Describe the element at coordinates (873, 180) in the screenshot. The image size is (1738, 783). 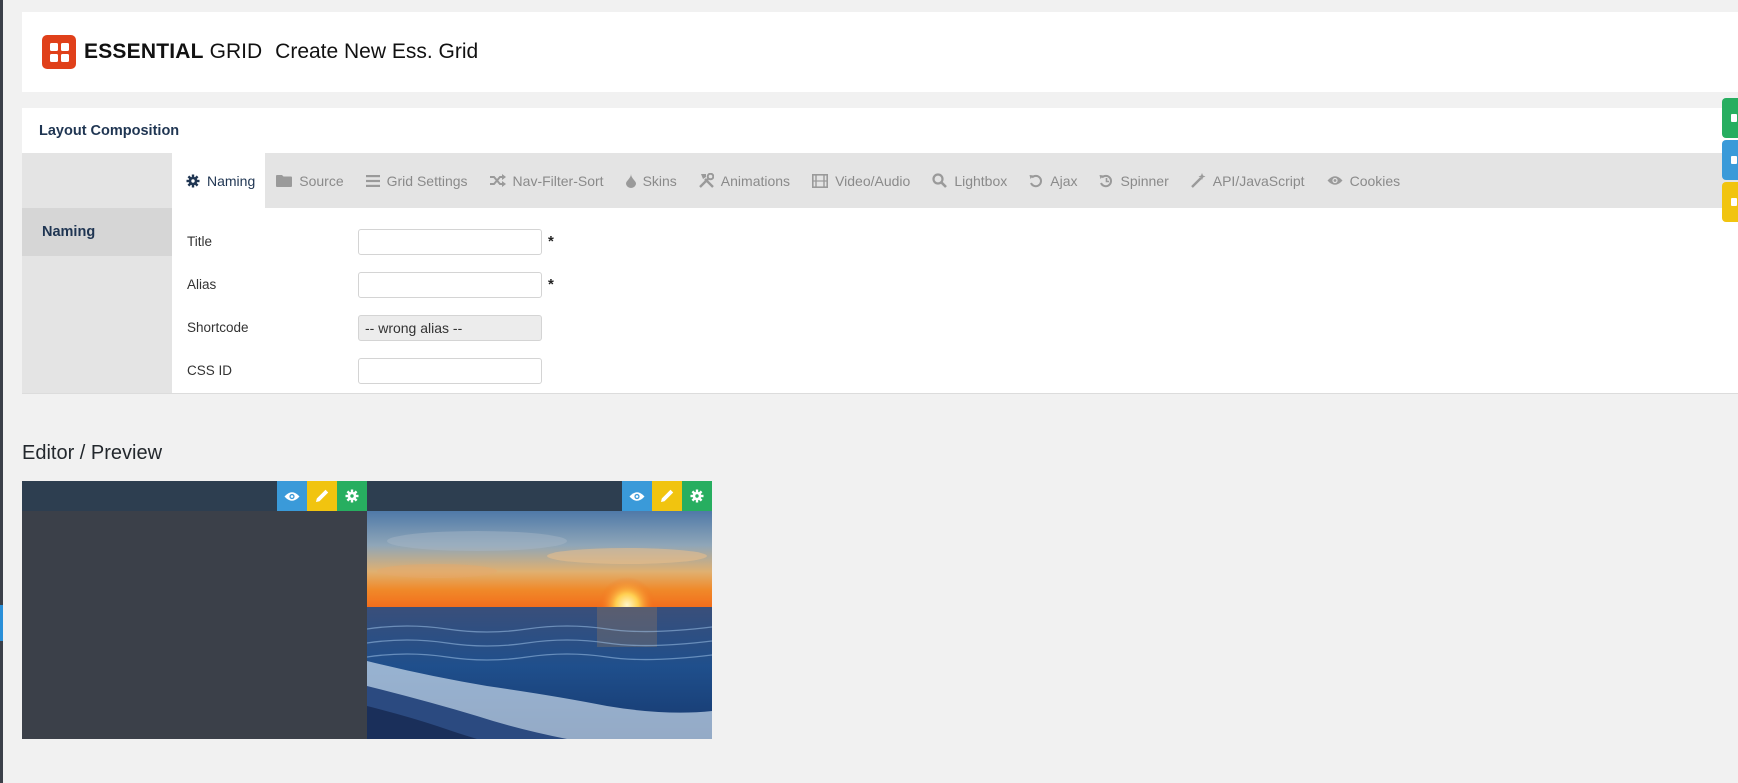
I see `tab-label: Video/Audio` at that location.